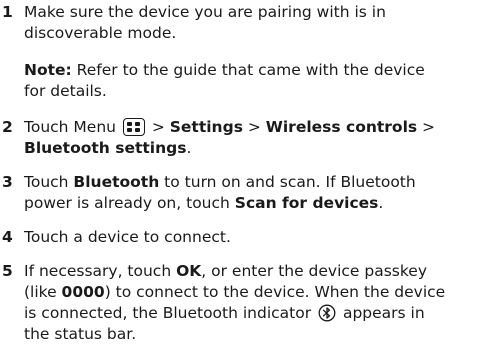  I want to click on step-2-text-4: >, so click(426, 127).